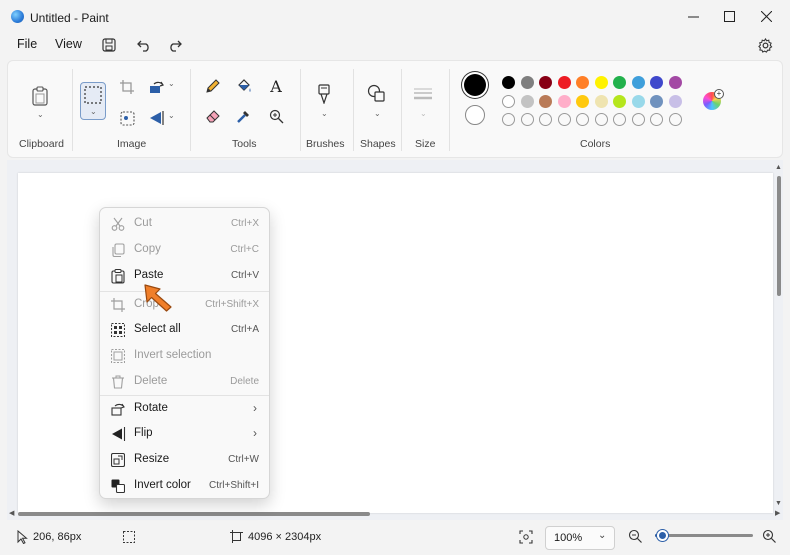  I want to click on horizontal-scrollbar-thumb, so click(194, 514).